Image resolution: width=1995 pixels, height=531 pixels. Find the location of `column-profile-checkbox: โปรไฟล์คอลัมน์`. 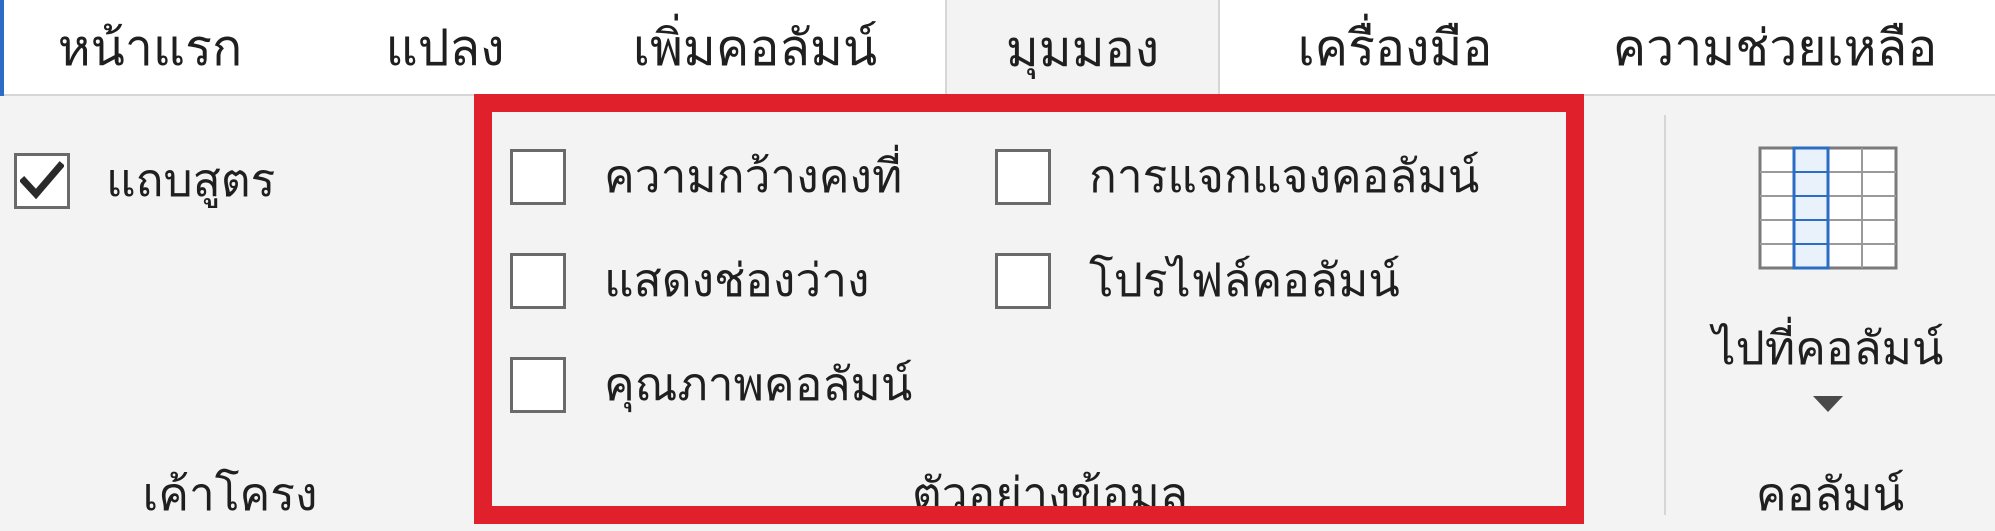

column-profile-checkbox: โปรไฟล์คอลัมน์ is located at coordinates (1197, 280).